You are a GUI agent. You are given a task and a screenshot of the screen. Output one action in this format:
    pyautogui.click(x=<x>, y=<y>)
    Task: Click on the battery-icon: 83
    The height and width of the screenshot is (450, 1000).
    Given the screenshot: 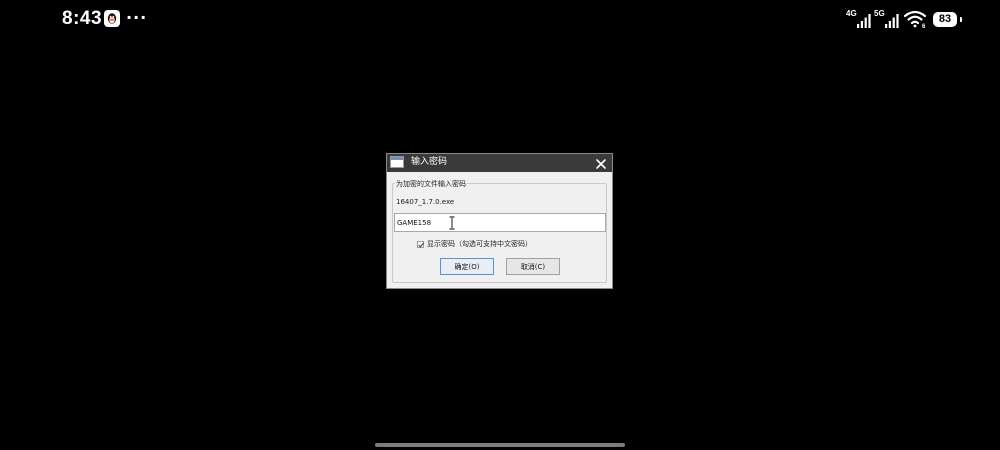 What is the action you would take?
    pyautogui.click(x=945, y=19)
    